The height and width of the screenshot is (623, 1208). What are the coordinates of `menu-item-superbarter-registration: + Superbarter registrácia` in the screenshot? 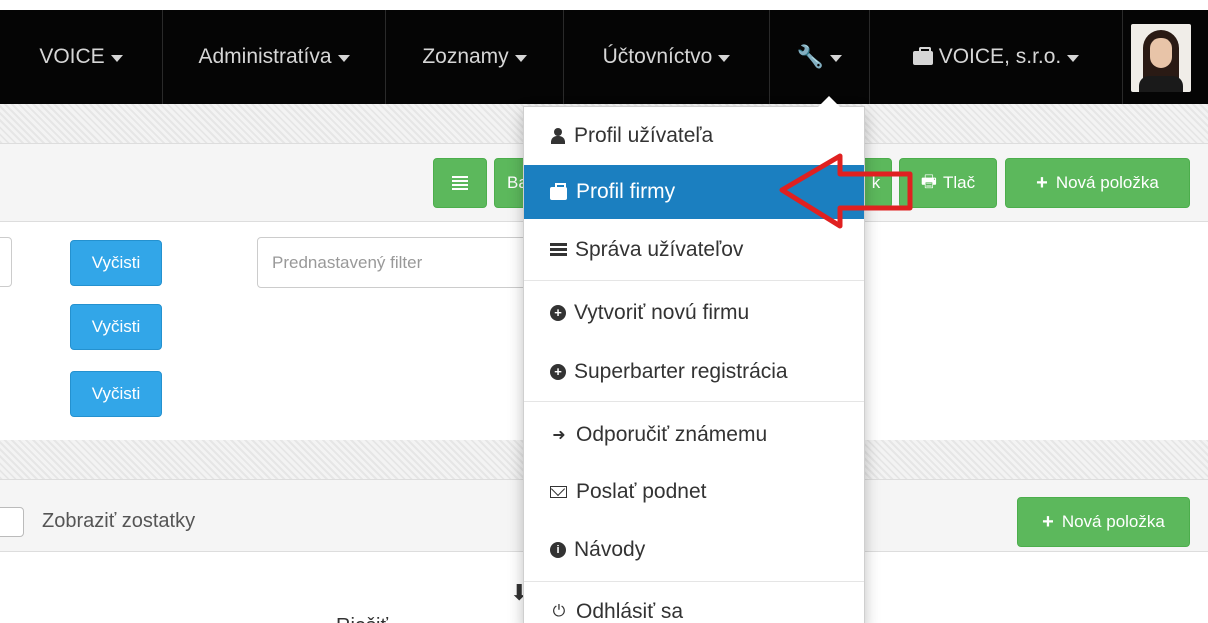 It's located at (694, 372).